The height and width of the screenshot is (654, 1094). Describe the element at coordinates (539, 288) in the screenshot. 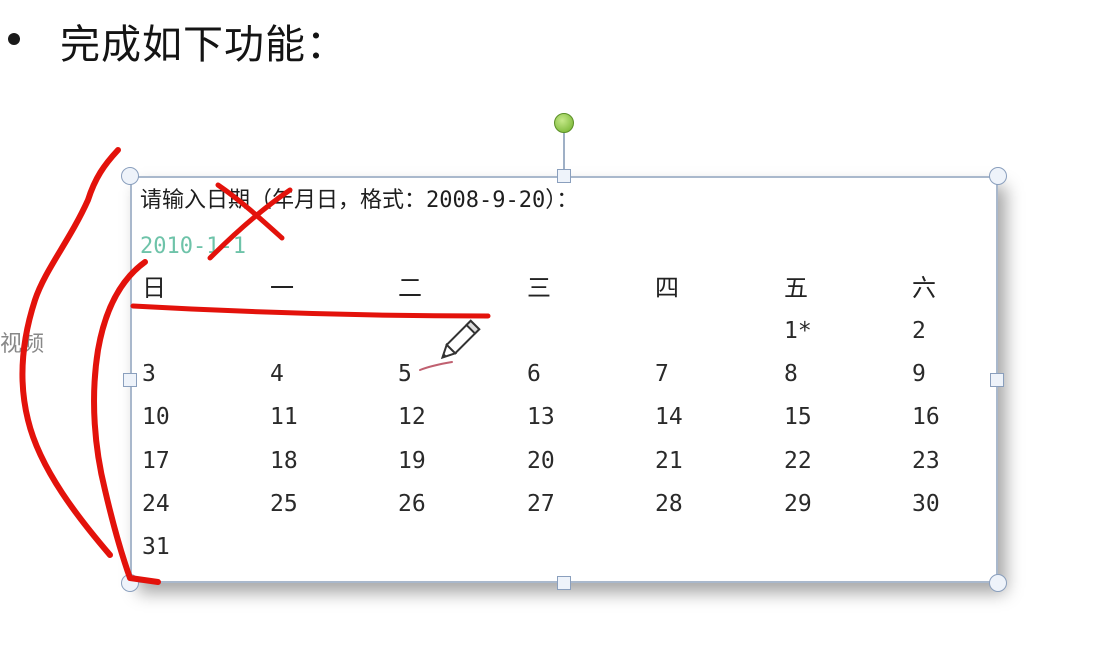

I see `weekday-header: 三` at that location.